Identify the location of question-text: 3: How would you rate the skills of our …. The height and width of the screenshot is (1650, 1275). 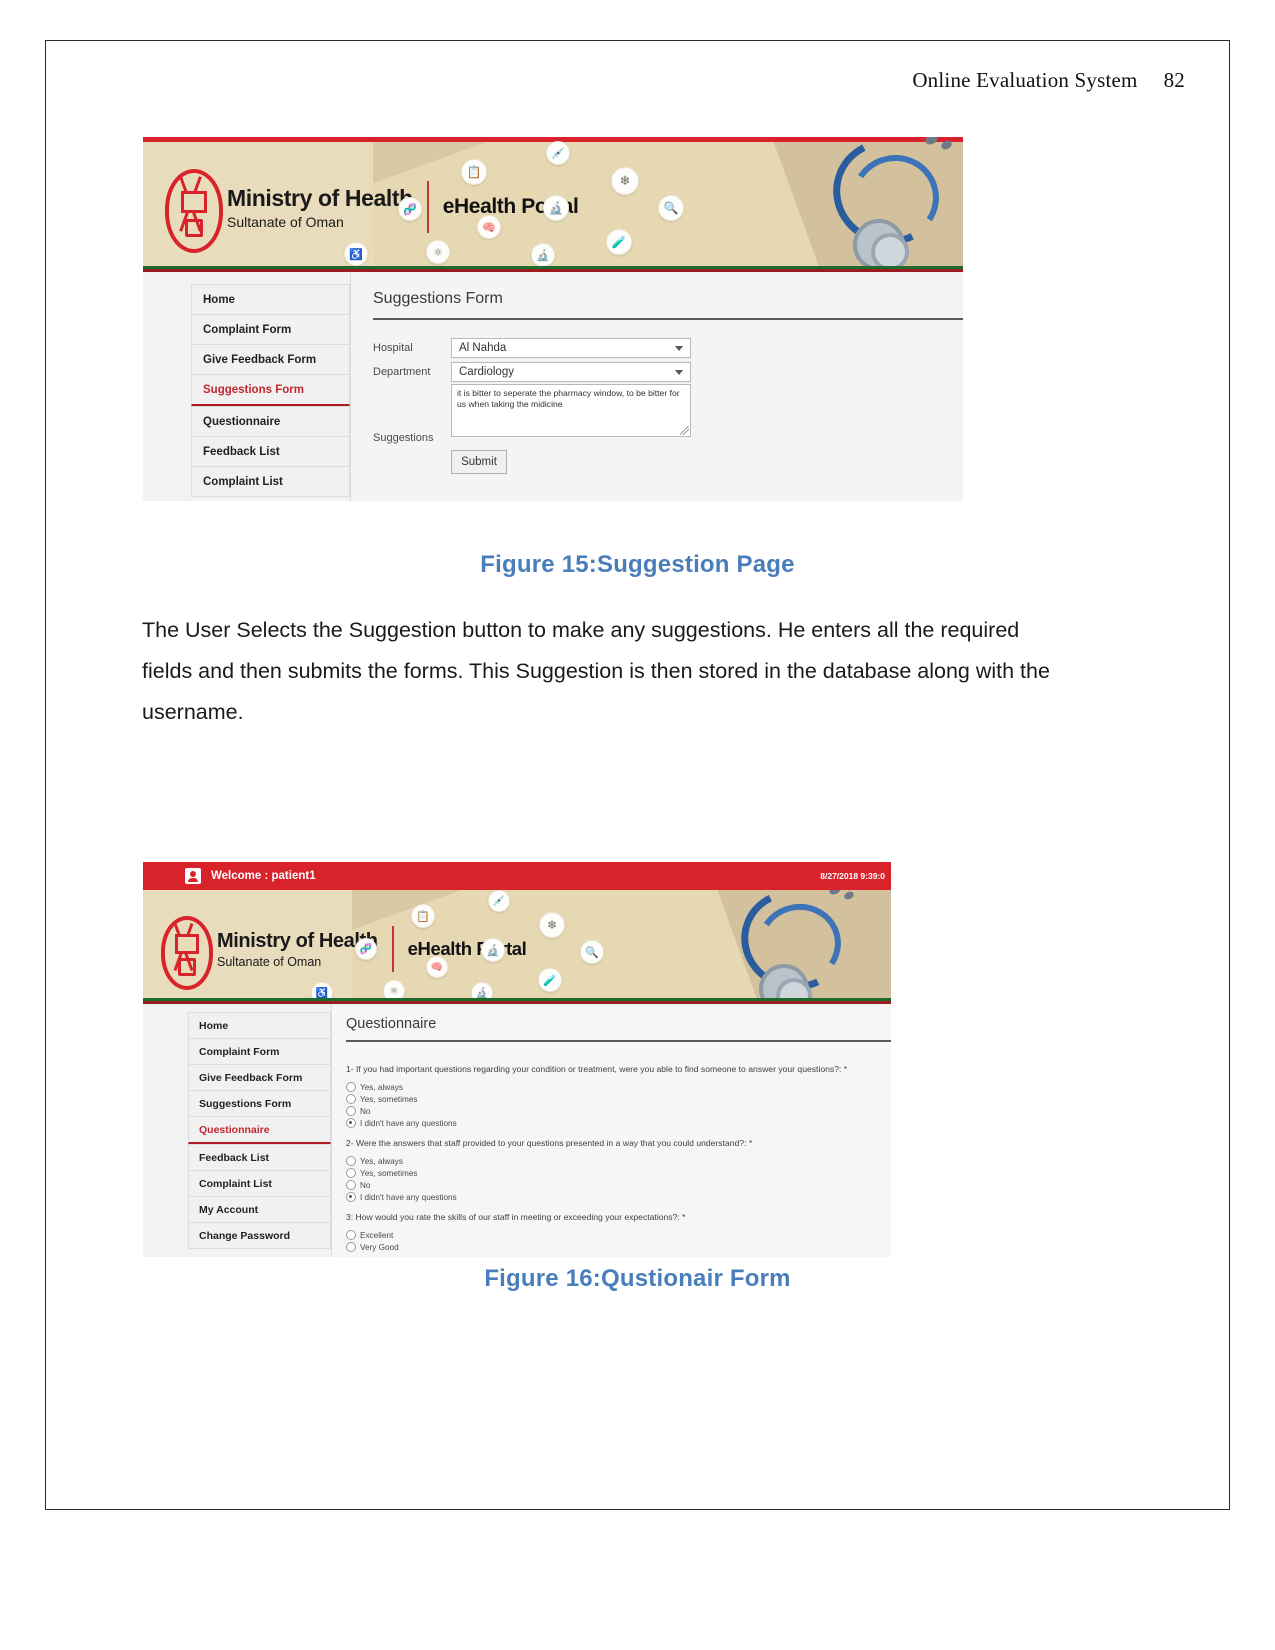
(516, 1217).